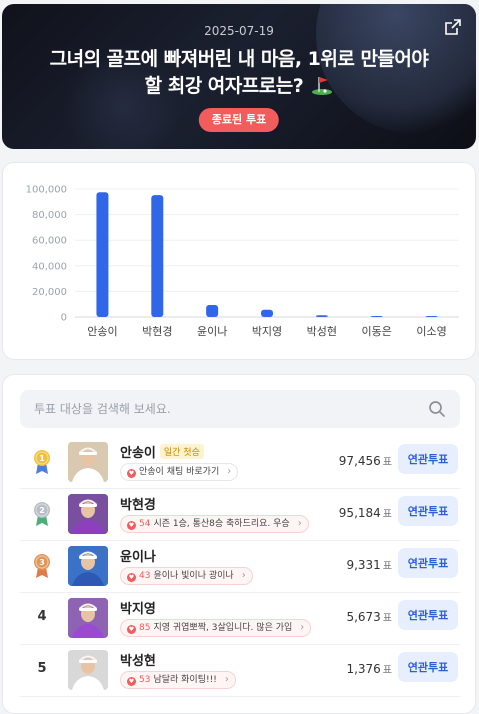 This screenshot has width=479, height=714. What do you see at coordinates (223, 628) in the screenshot?
I see `comment-text: 지영 귀엽뽀짝, 3살입니다. 많은 가입` at bounding box center [223, 628].